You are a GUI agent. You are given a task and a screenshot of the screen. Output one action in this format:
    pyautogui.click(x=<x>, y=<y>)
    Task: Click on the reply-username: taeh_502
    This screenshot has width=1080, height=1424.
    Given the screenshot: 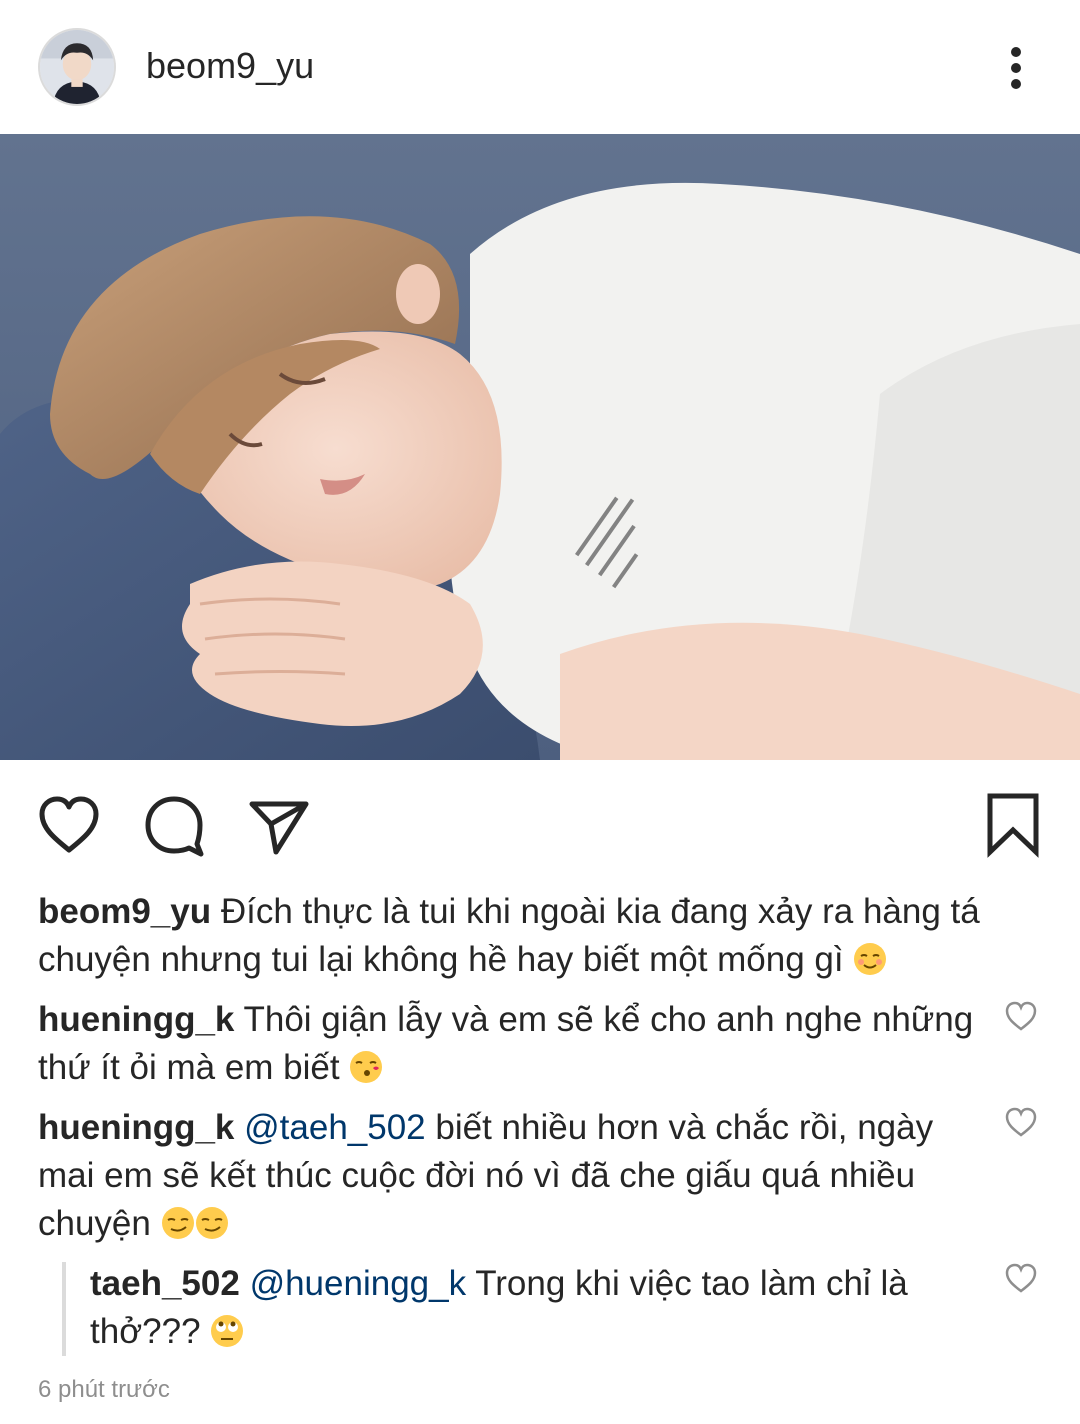 What is the action you would take?
    pyautogui.click(x=165, y=1283)
    